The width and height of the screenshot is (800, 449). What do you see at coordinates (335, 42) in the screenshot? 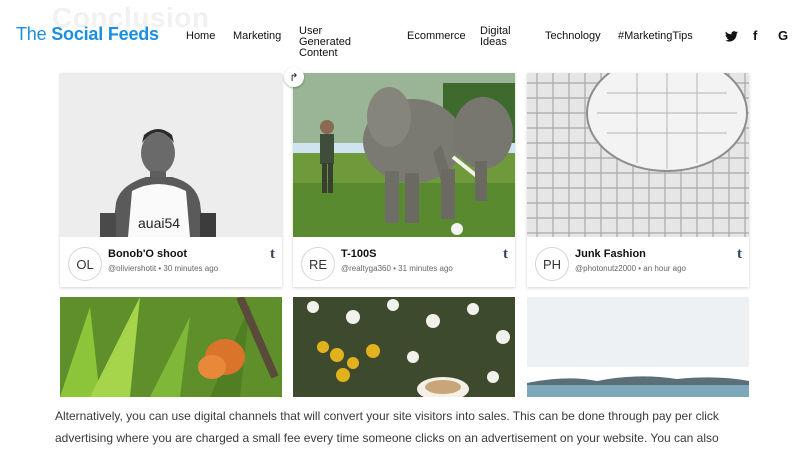
I see `nav-user-generated-content: User Generated Content` at bounding box center [335, 42].